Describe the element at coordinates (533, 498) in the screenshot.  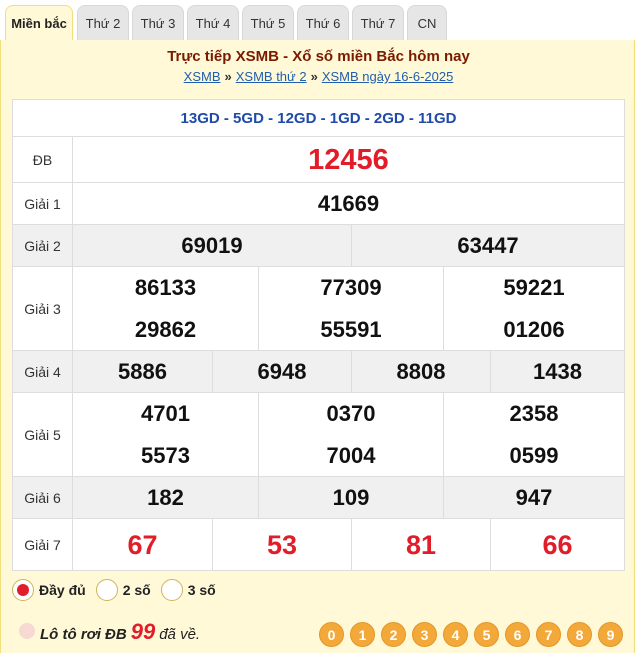
I see `prize-number: 947` at that location.